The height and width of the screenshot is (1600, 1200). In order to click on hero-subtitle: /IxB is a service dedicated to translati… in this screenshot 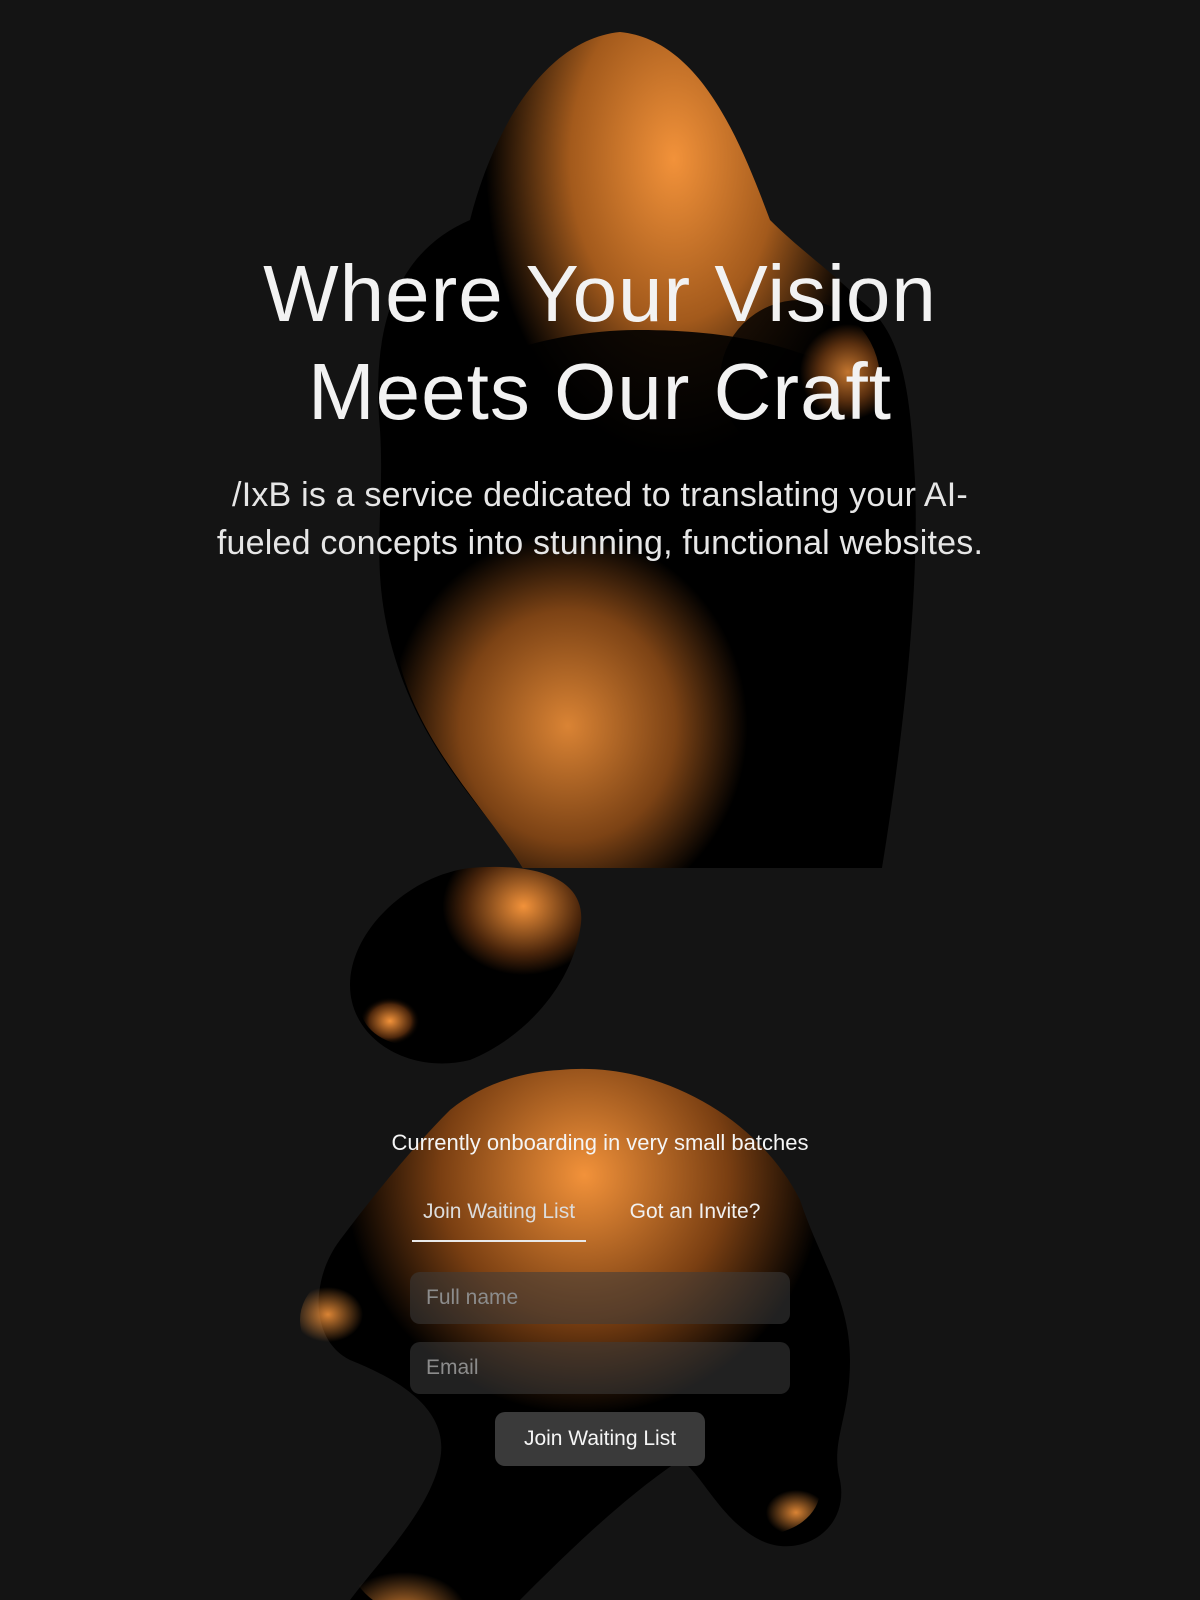, I will do `click(600, 519)`.